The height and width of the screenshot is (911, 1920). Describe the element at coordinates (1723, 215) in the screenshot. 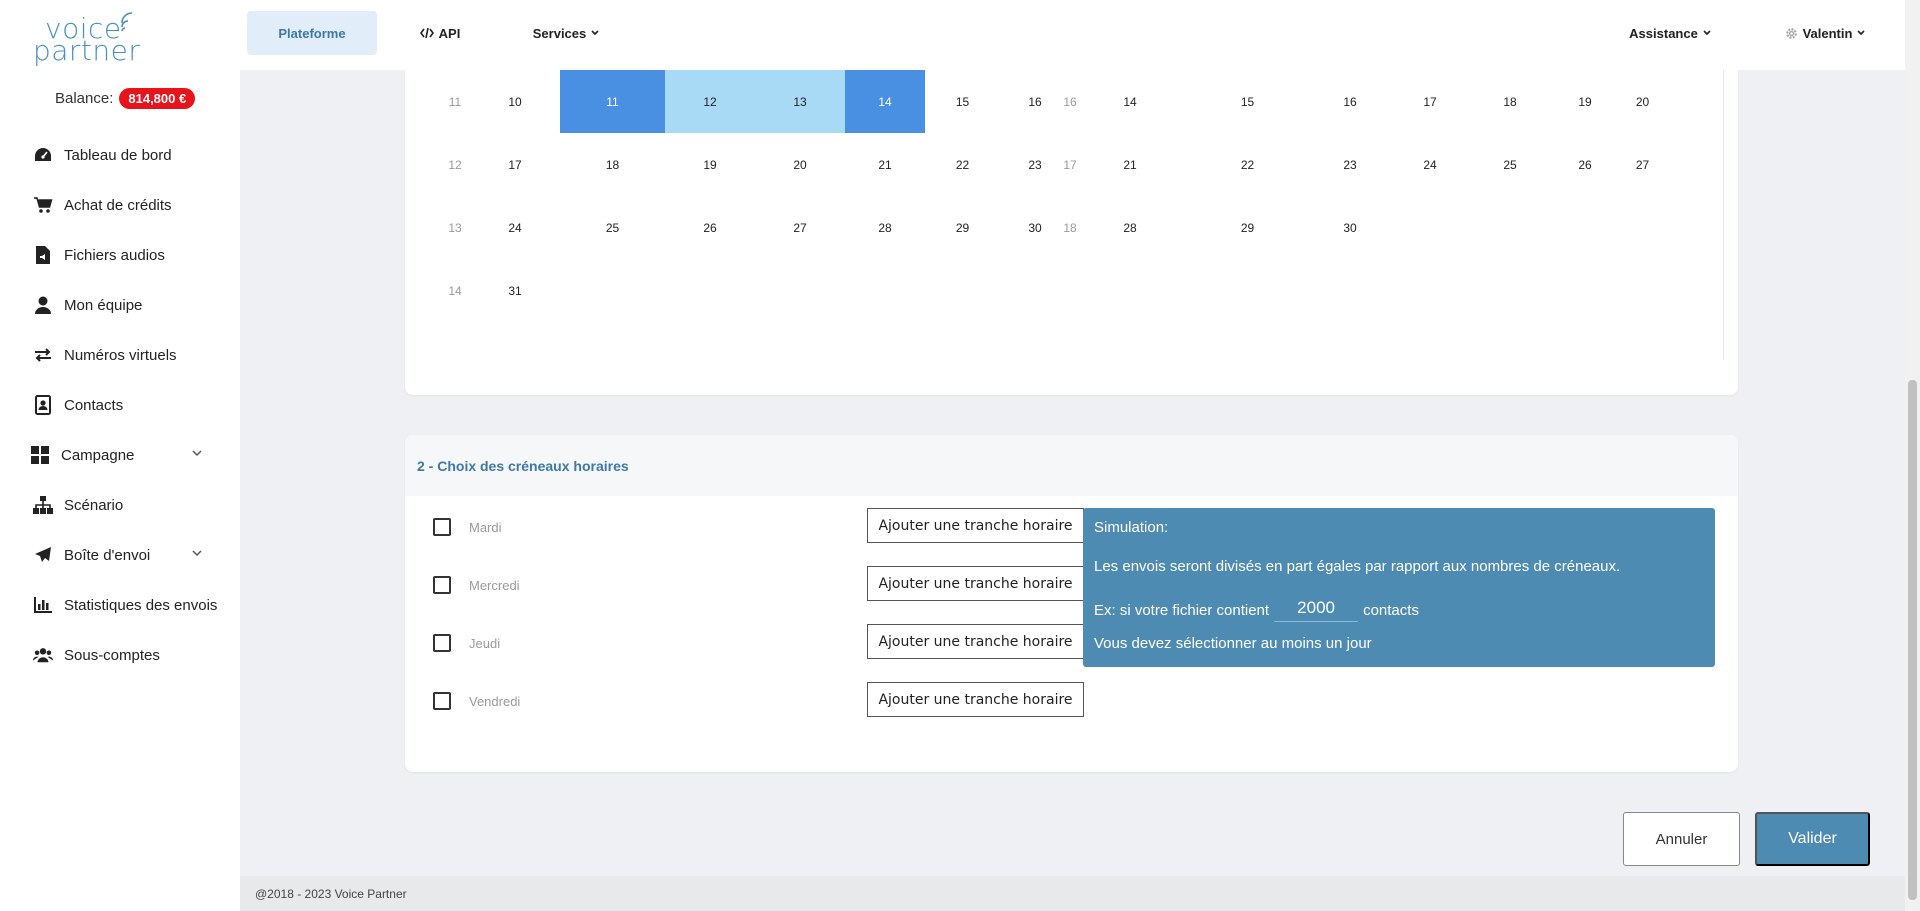

I see `calendar-divider` at that location.